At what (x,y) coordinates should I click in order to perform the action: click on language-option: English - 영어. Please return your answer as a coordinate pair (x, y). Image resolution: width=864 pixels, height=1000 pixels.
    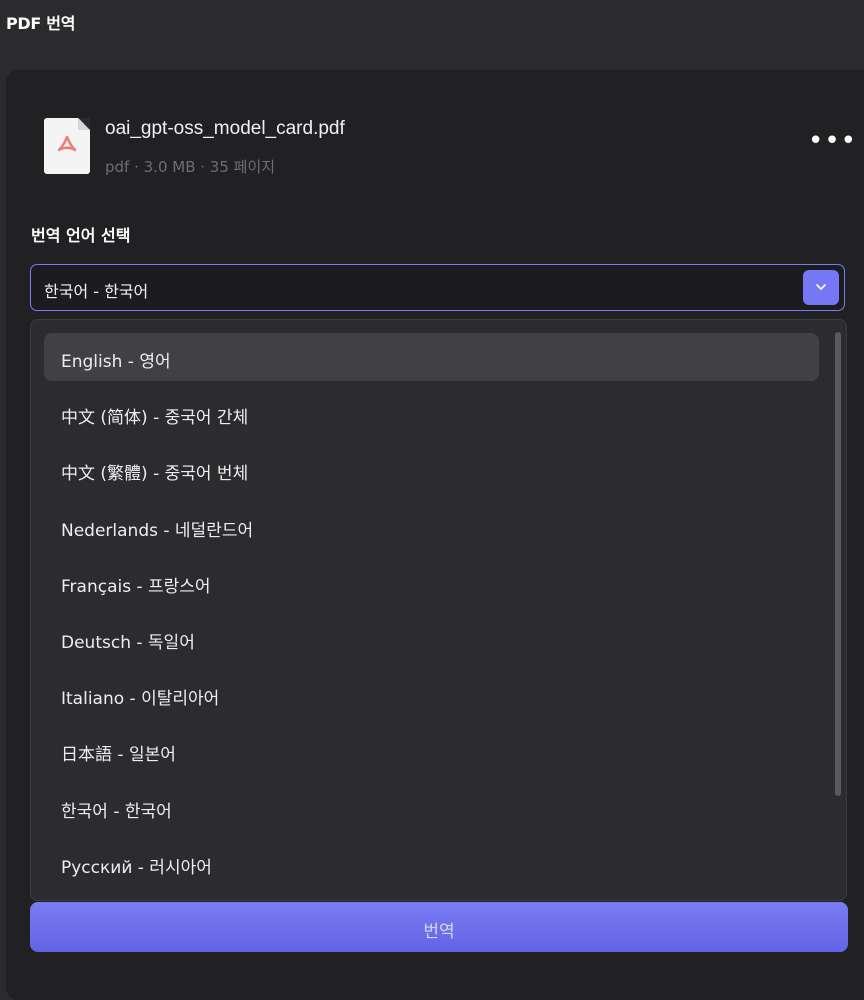
    Looking at the image, I should click on (431, 357).